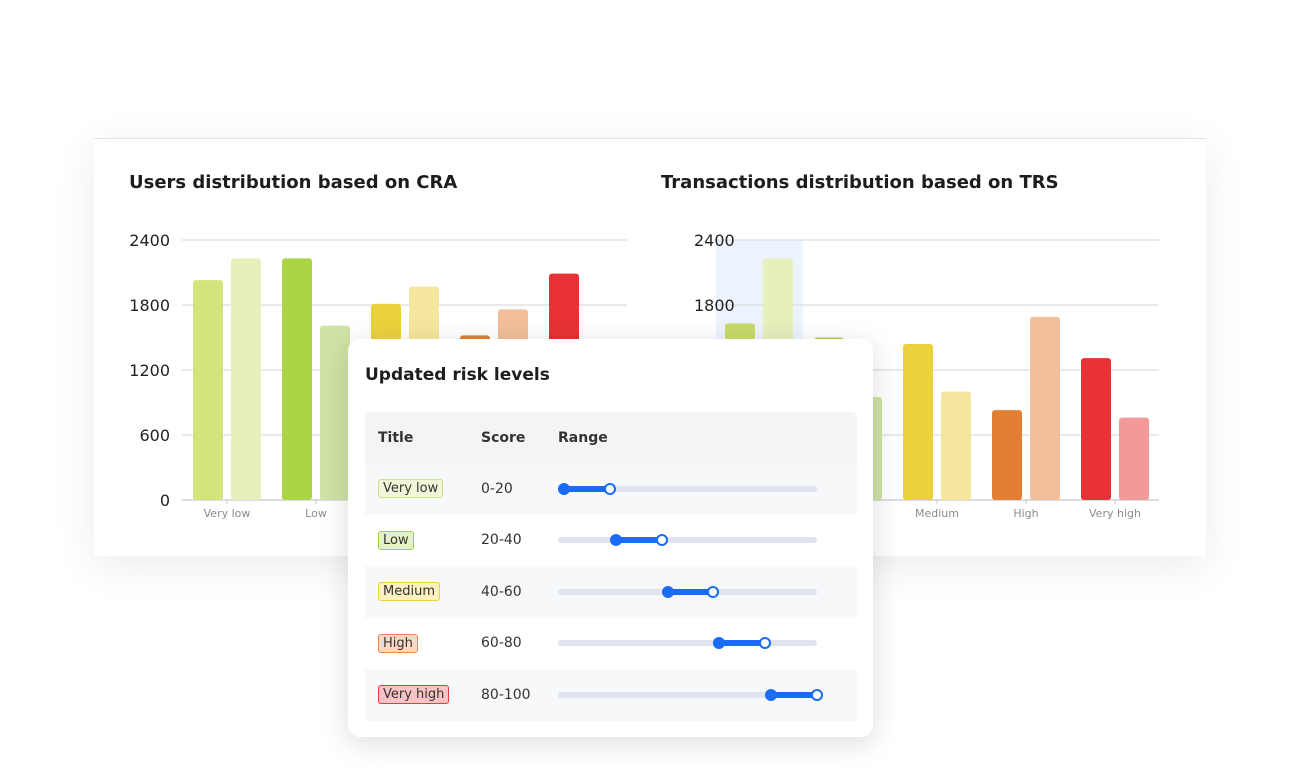 The height and width of the screenshot is (779, 1300). Describe the element at coordinates (293, 182) in the screenshot. I see `chart-title-users: Users distribution based on CRA` at that location.